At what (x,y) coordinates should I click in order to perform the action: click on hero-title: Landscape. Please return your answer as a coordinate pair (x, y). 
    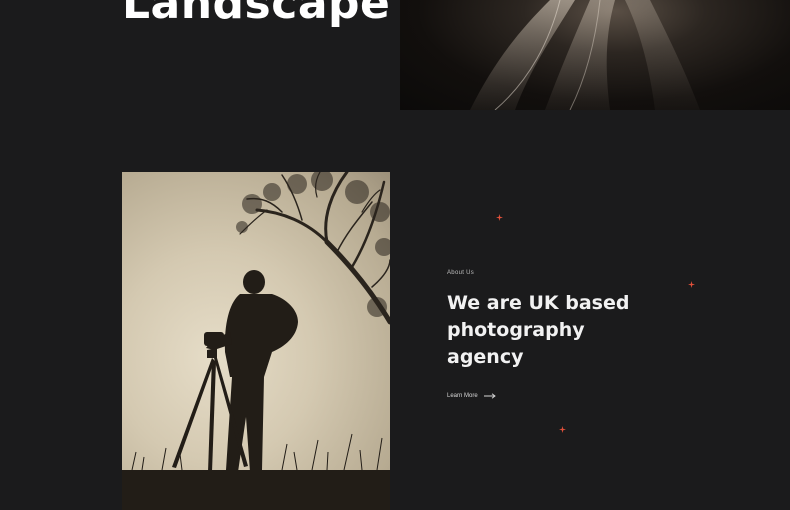
    Looking at the image, I should click on (256, 14).